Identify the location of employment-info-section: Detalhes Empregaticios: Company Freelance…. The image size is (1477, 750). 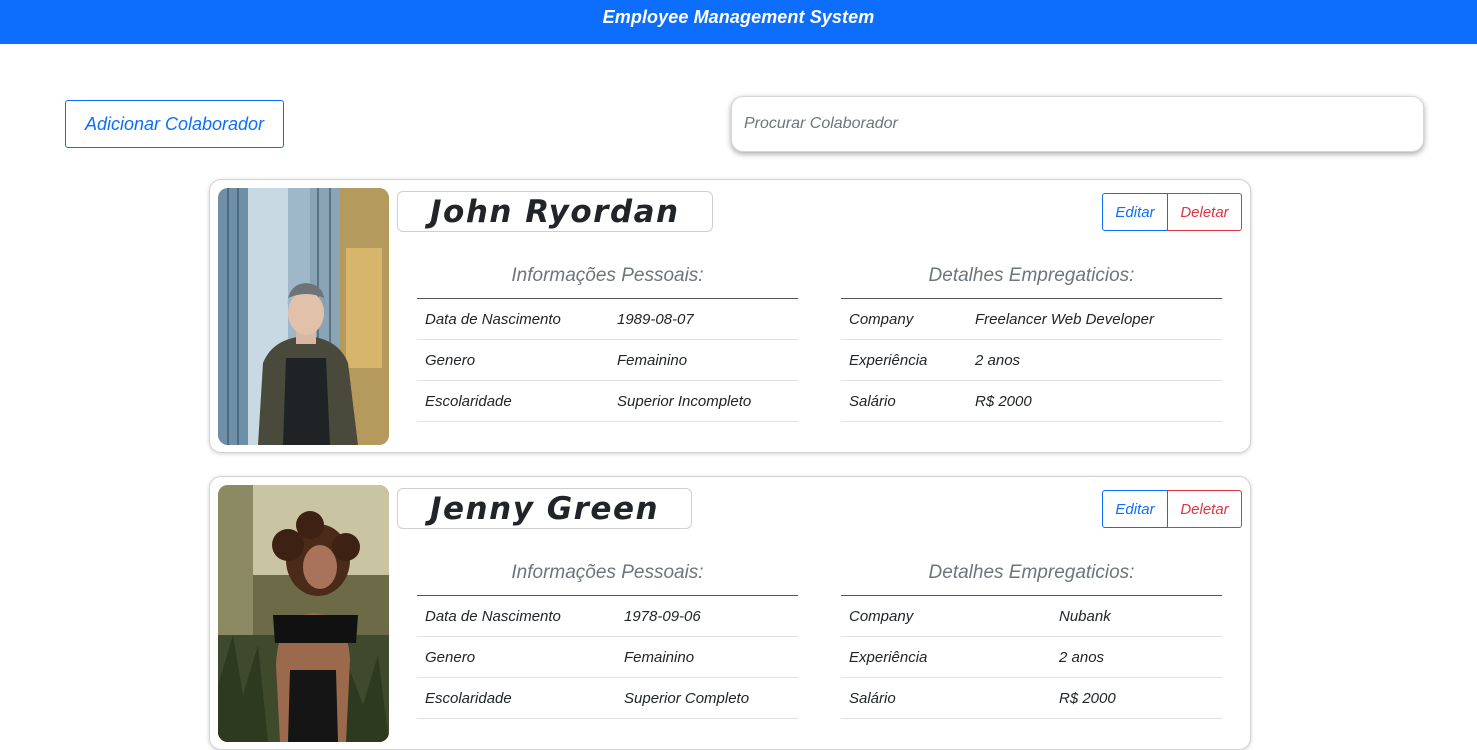
(1031, 343).